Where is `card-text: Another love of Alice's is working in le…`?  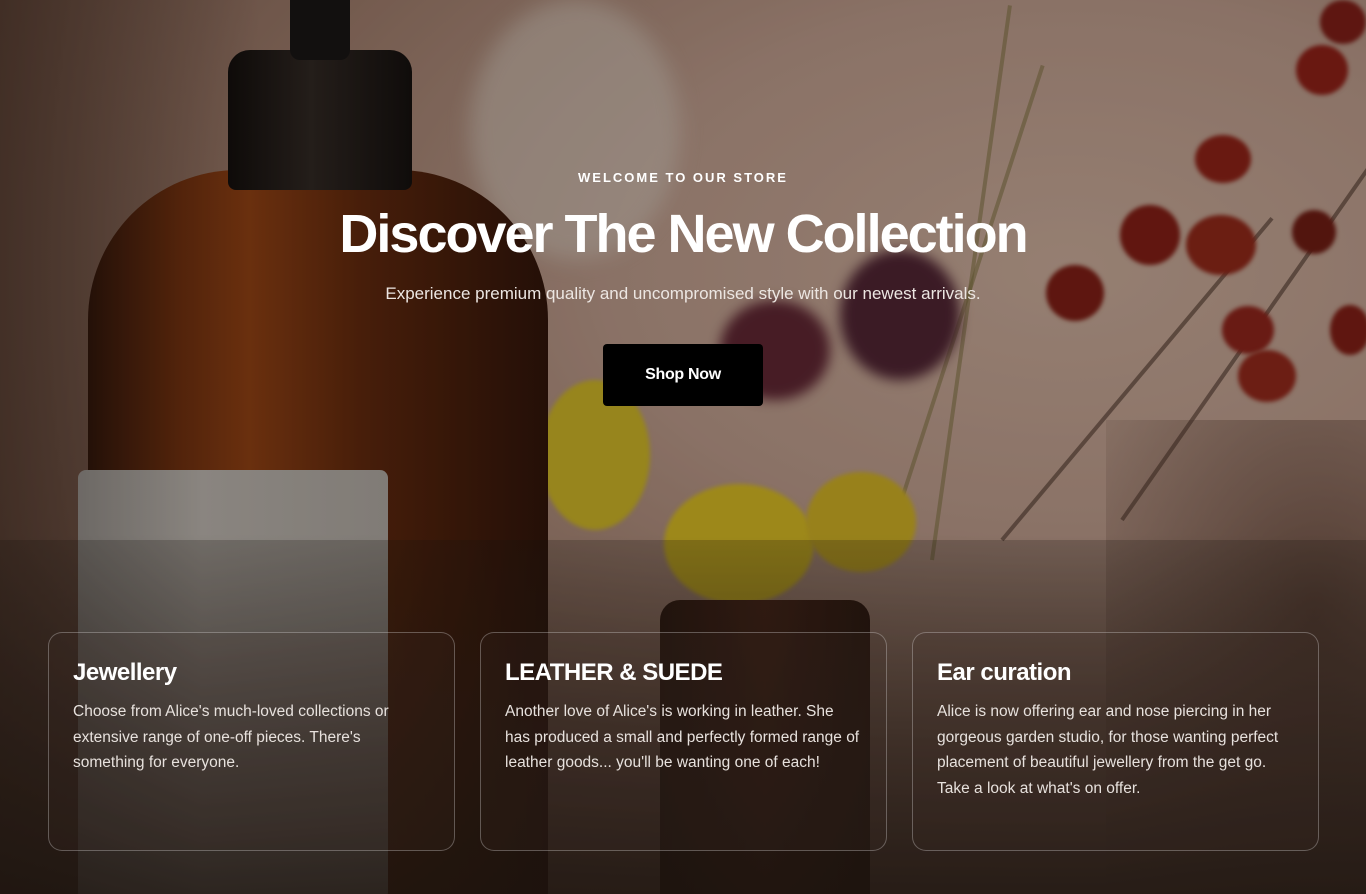
card-text: Another love of Alice's is working in le… is located at coordinates (682, 737).